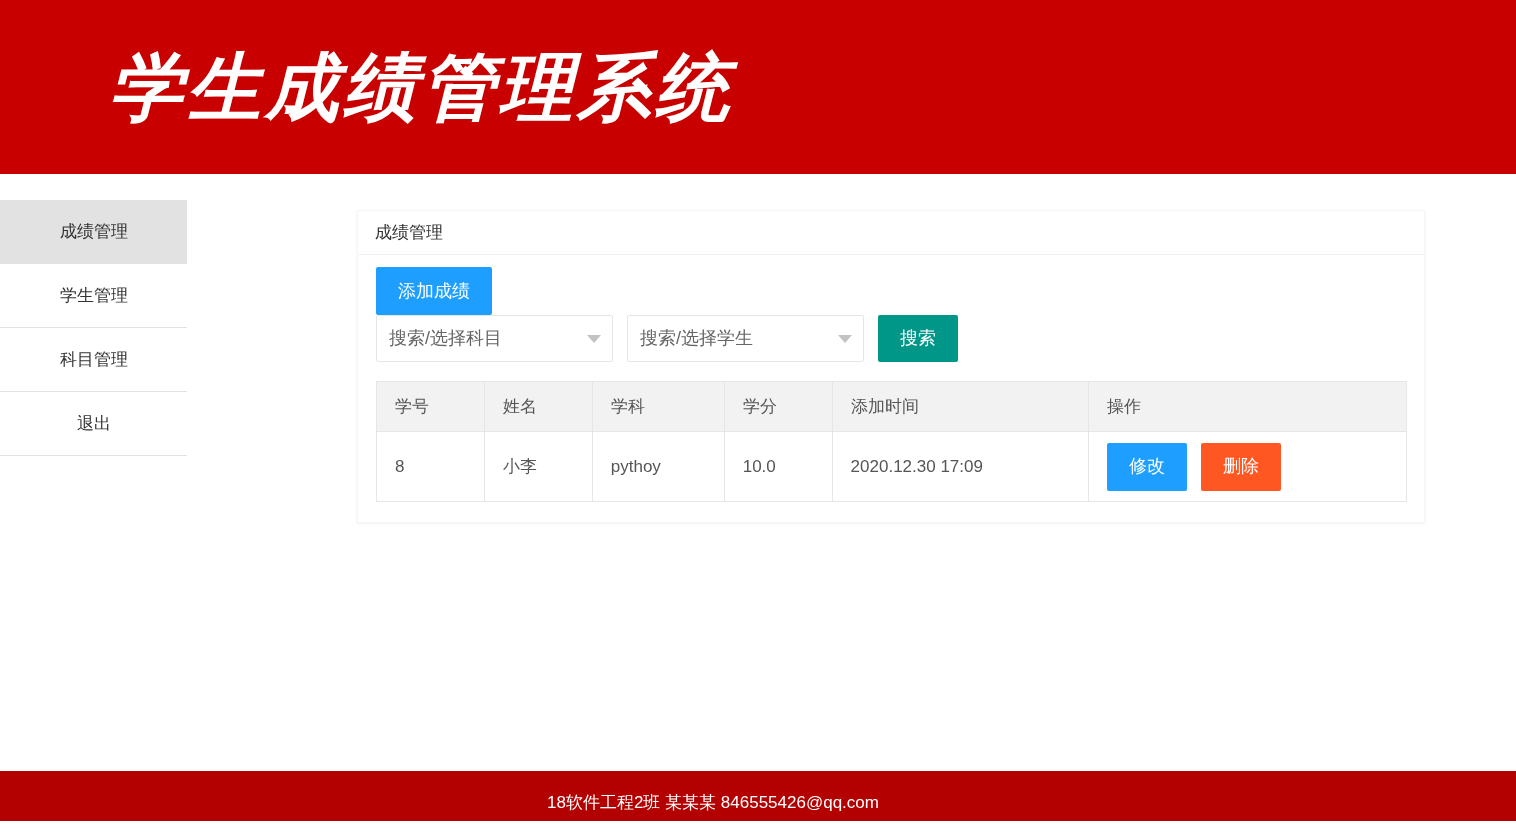  Describe the element at coordinates (918, 338) in the screenshot. I see `search-button: 搜索` at that location.